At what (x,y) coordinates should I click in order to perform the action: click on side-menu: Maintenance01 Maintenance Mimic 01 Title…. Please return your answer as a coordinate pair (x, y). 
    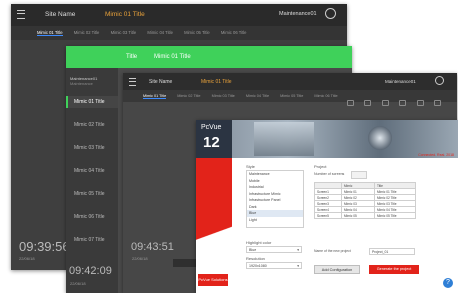
    Looking at the image, I should click on (92, 180).